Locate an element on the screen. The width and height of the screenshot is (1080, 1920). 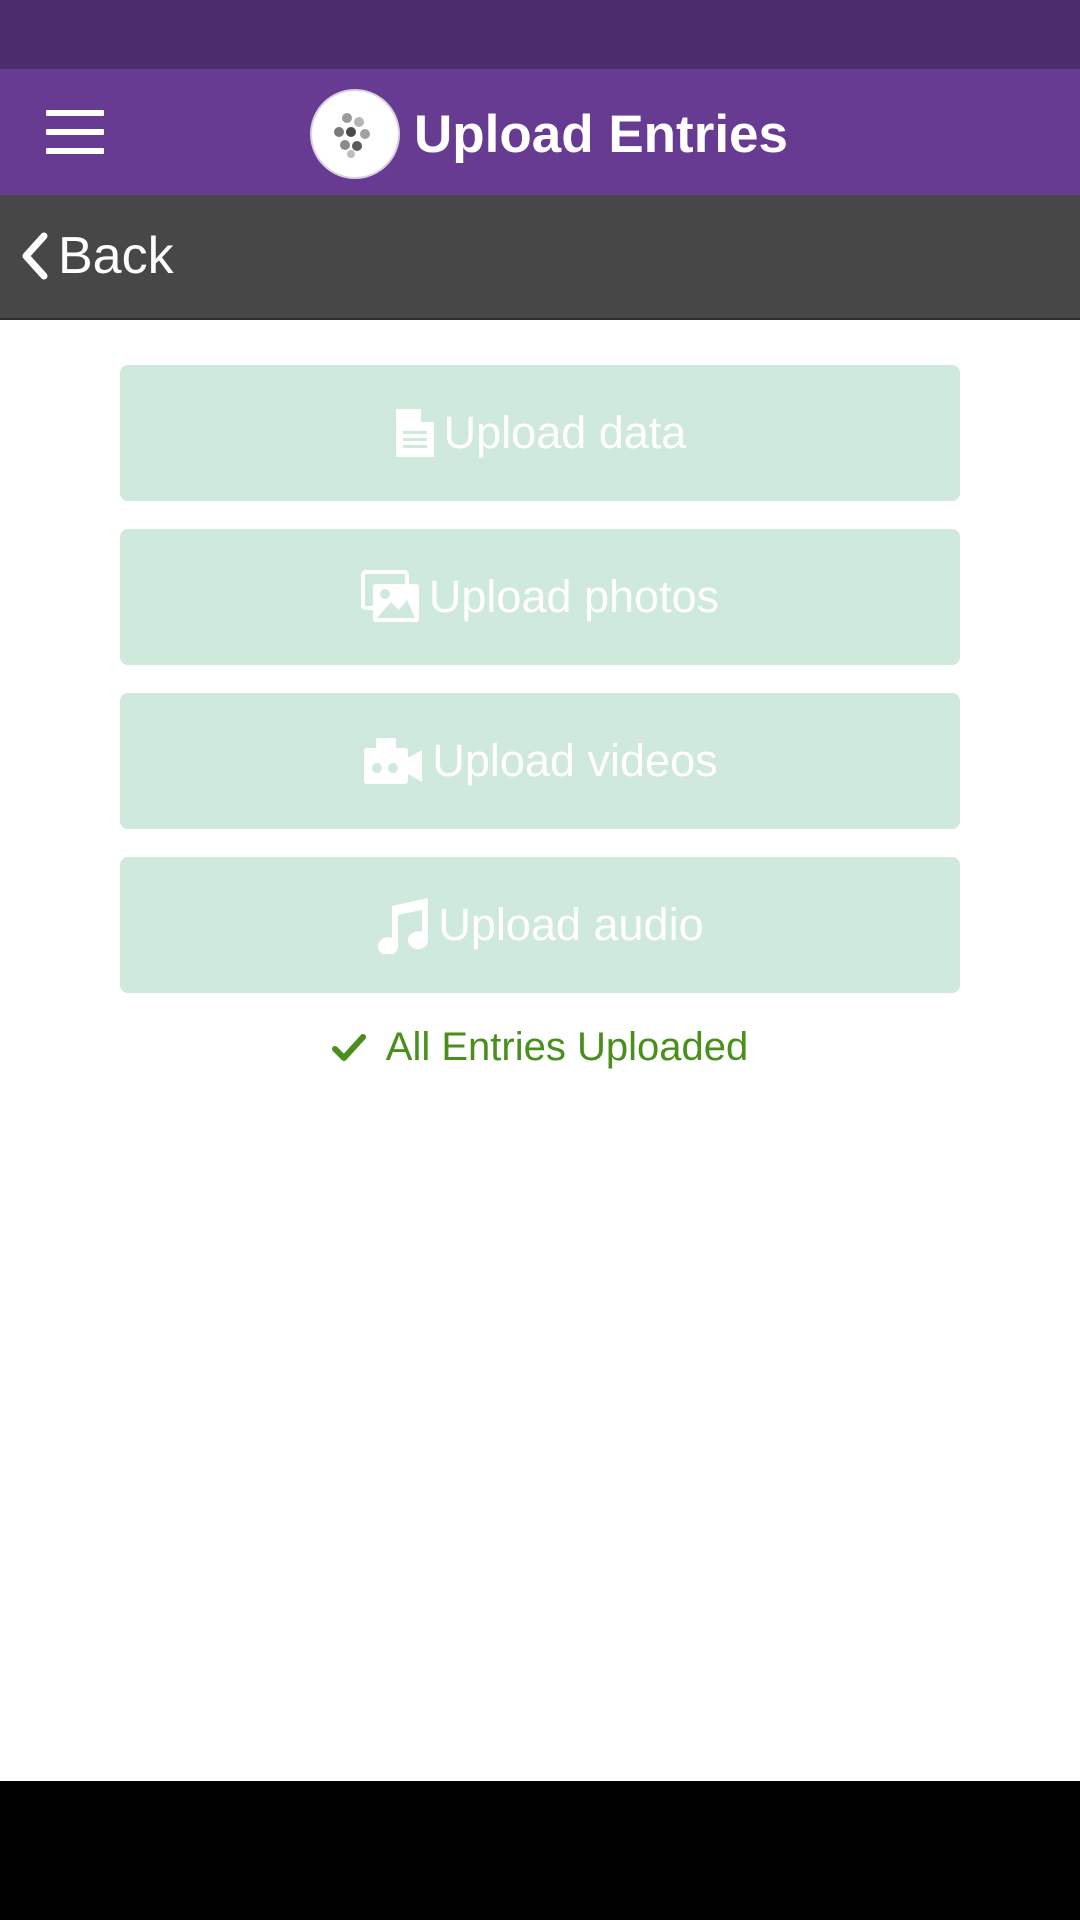
upload-data-label: Upload data is located at coordinates (565, 432).